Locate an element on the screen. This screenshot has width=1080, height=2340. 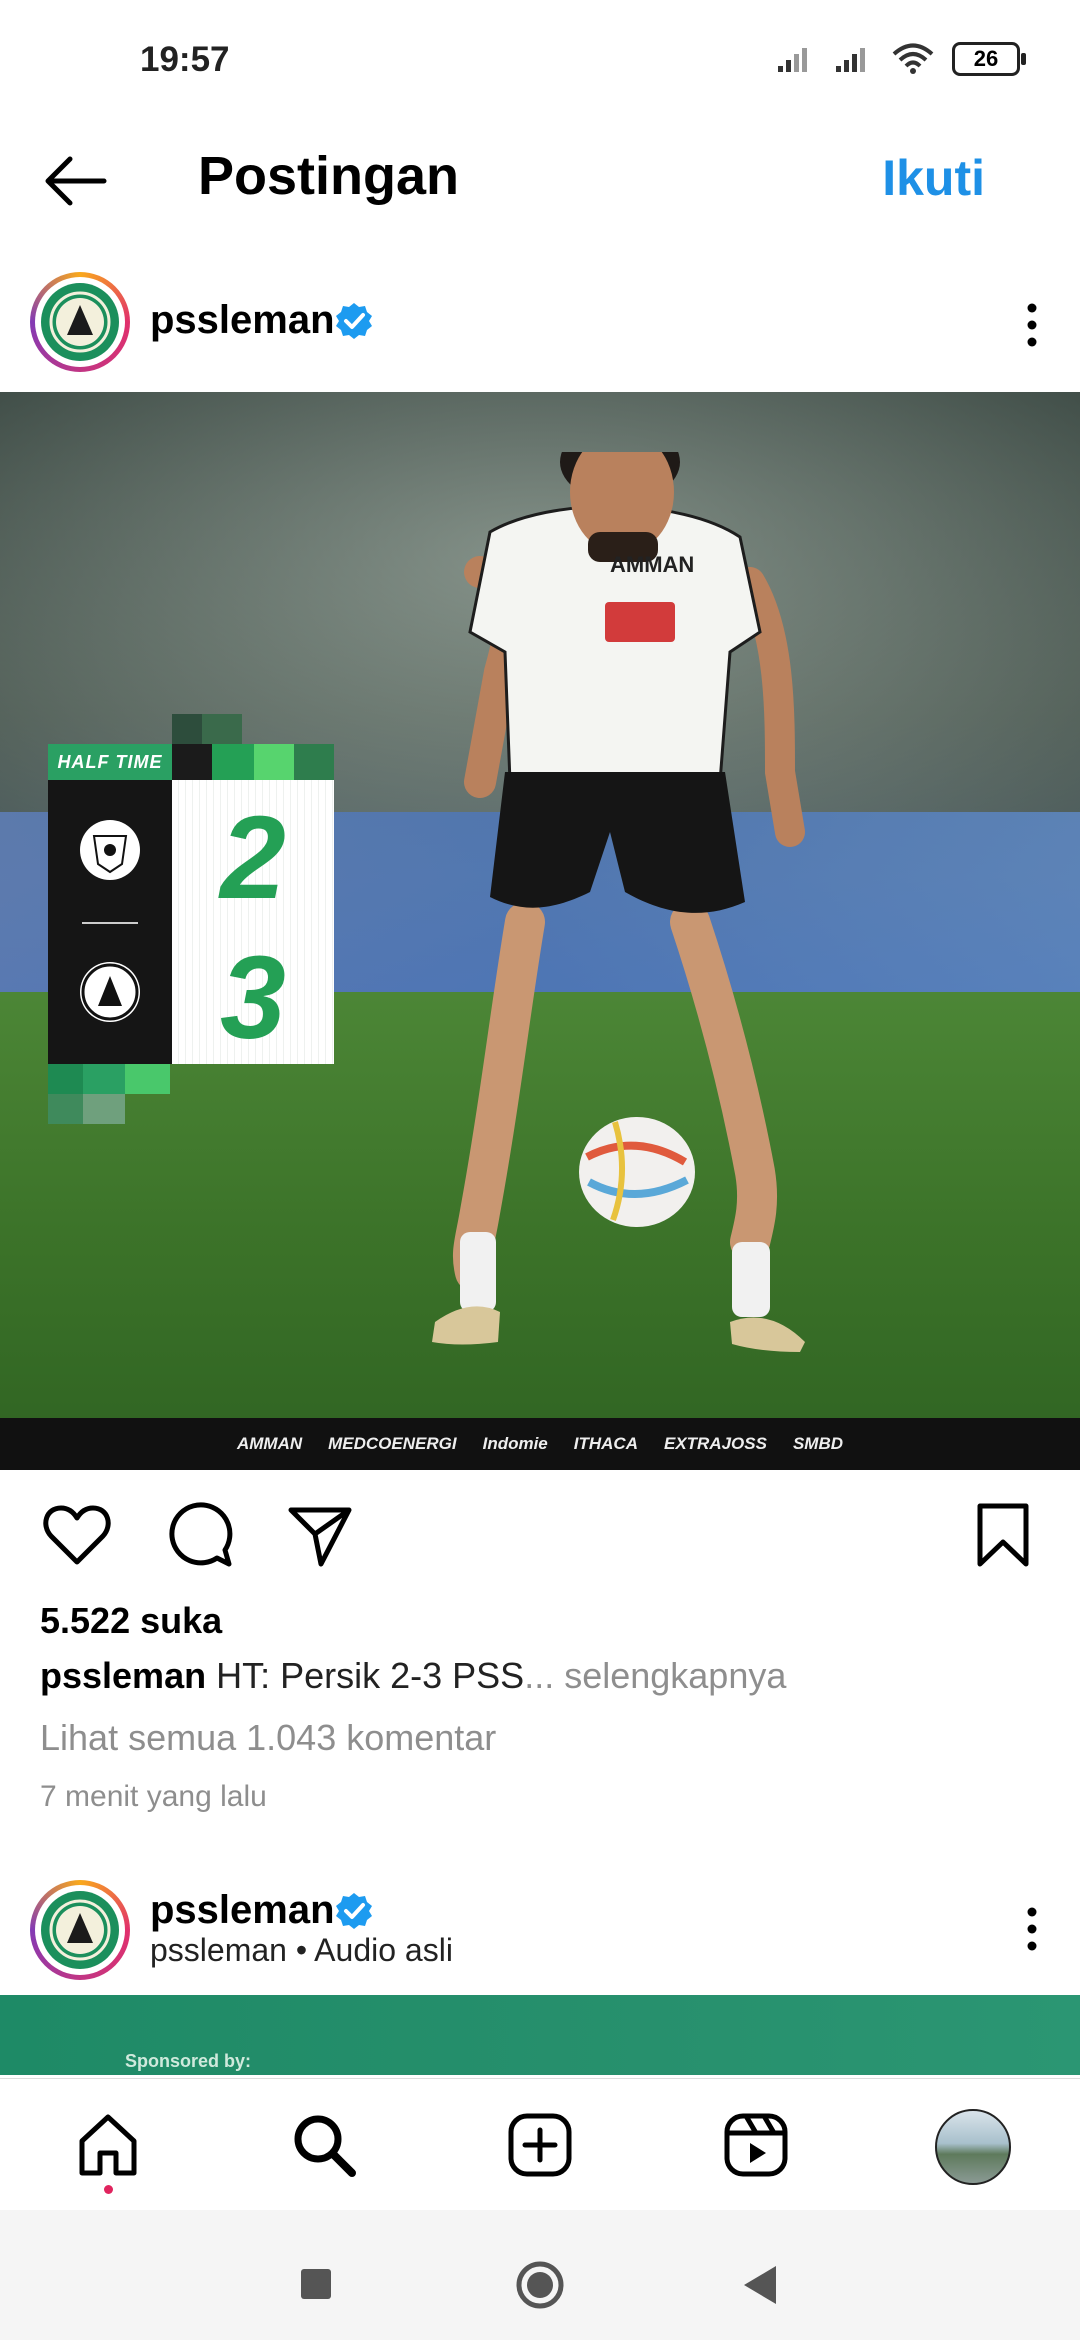
page-title: Postingan is located at coordinates (329, 176).